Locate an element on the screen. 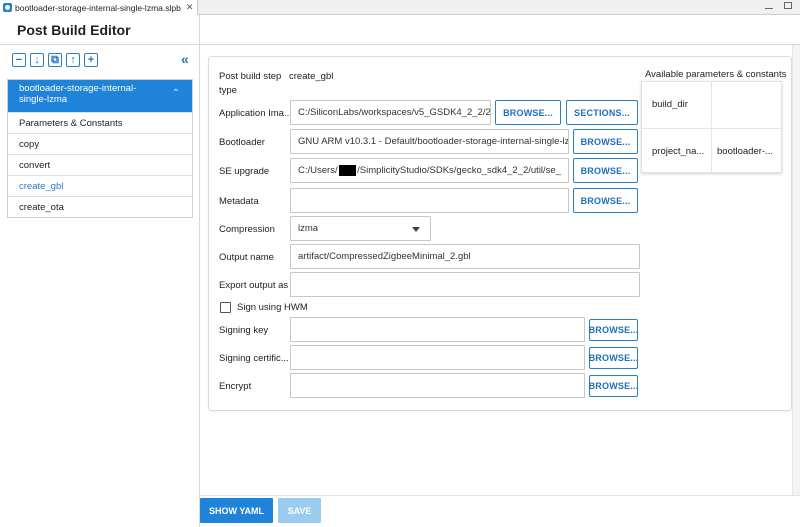  panel-divider is located at coordinates (199, 271).